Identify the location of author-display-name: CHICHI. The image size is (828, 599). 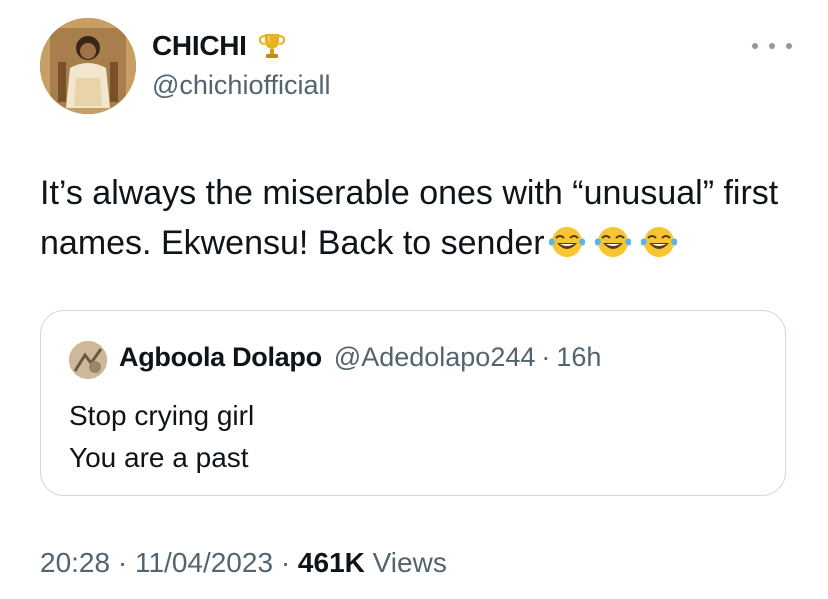
(199, 46).